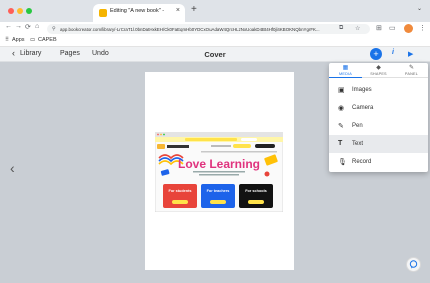  I want to click on browser-menu-icon: ⋮, so click(422, 28).